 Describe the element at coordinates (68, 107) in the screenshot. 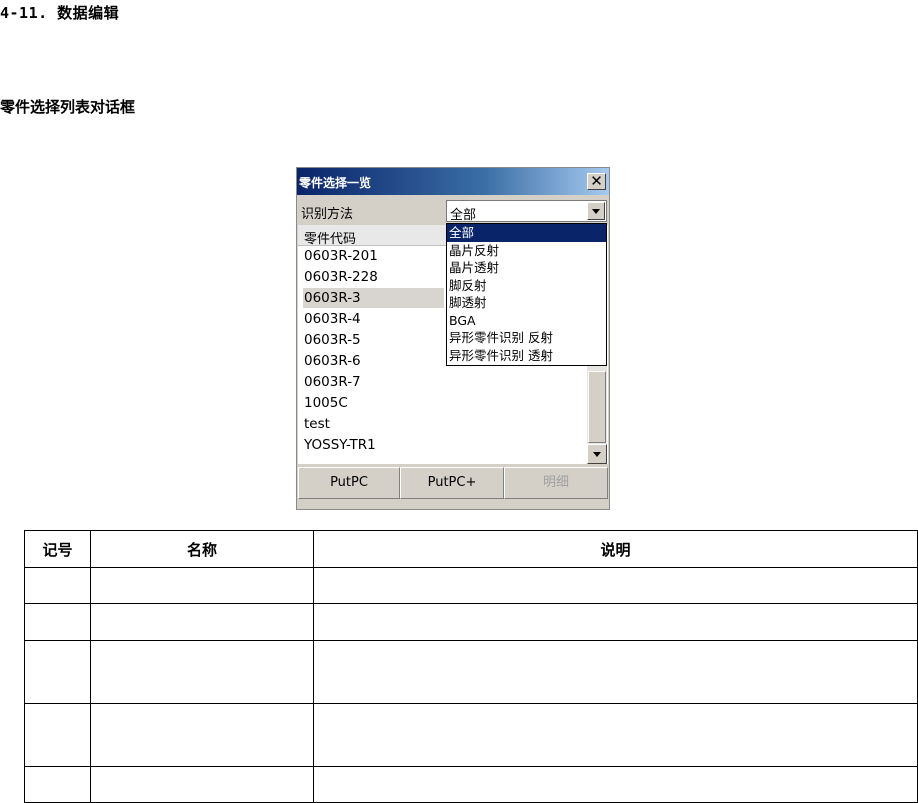

I see `dialog-section-title: 零件选择列表对话框` at that location.